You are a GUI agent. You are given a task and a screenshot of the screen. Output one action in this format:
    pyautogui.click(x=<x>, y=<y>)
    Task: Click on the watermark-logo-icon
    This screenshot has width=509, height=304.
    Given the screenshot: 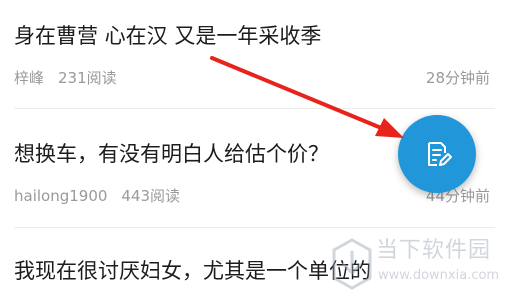 What is the action you would take?
    pyautogui.click(x=352, y=264)
    